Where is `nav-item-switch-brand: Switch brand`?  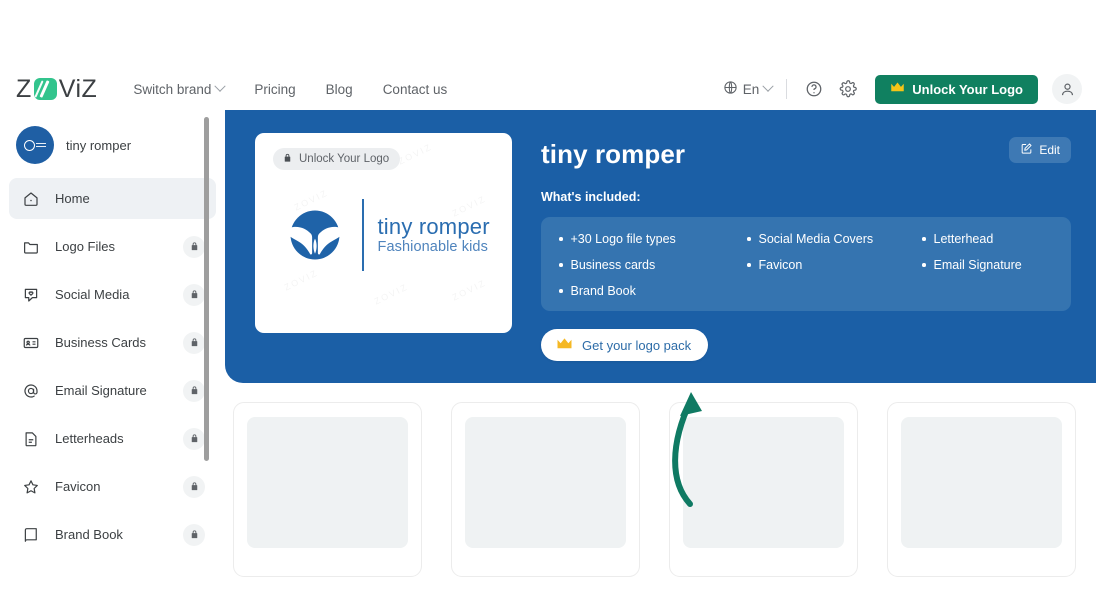 nav-item-switch-brand: Switch brand is located at coordinates (180, 88).